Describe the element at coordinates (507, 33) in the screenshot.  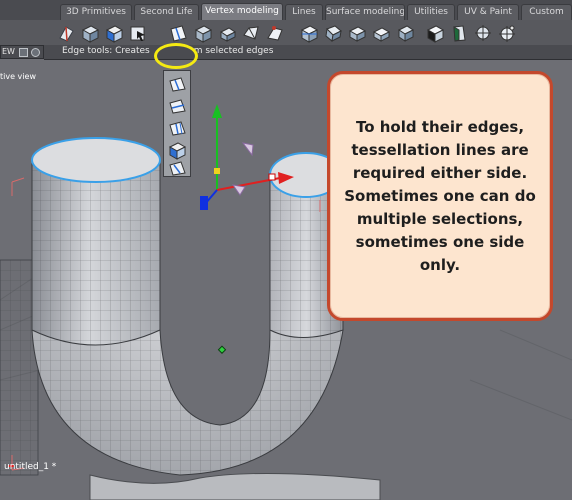
I see `smooth-tool-icon` at that location.